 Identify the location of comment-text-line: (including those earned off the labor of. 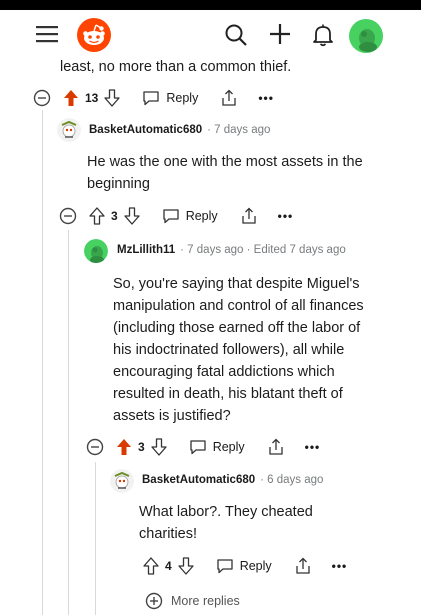
(237, 328).